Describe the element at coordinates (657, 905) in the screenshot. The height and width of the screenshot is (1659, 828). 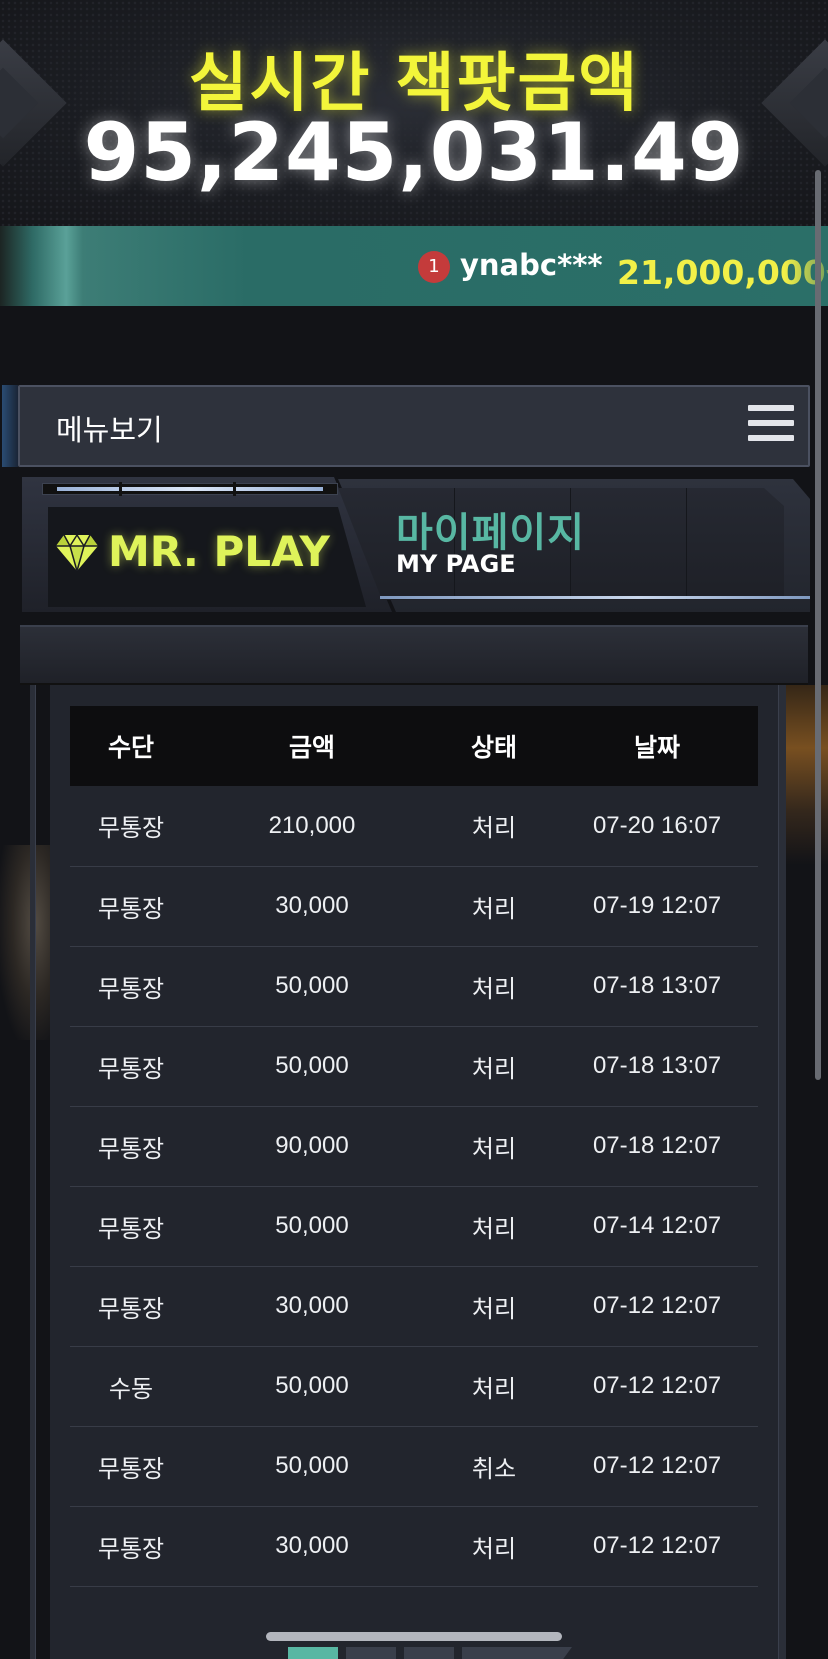
I see `cell-date: 07-19 12:07` at that location.